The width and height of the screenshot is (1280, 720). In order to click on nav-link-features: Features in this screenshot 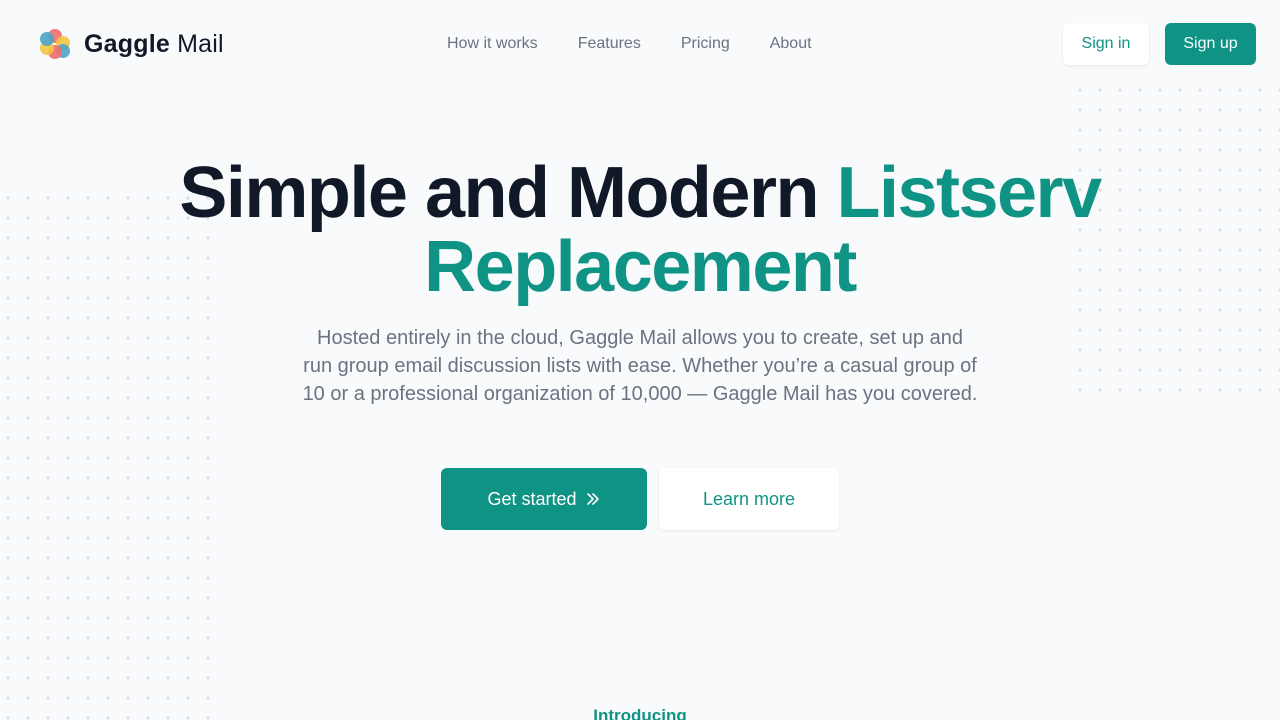, I will do `click(609, 44)`.